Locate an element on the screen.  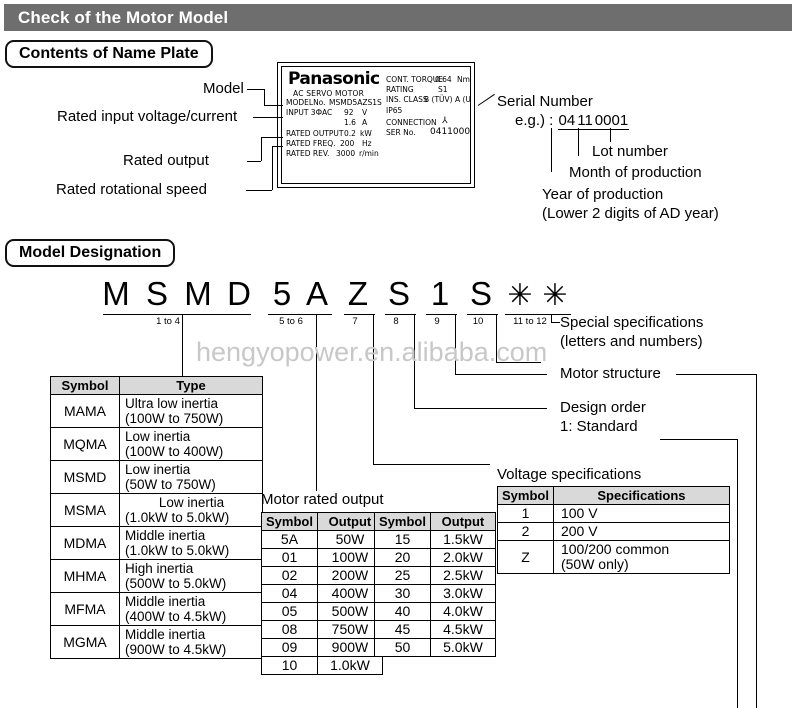
cell-type: High inertia (500W to 5.0kW) is located at coordinates (191, 576).